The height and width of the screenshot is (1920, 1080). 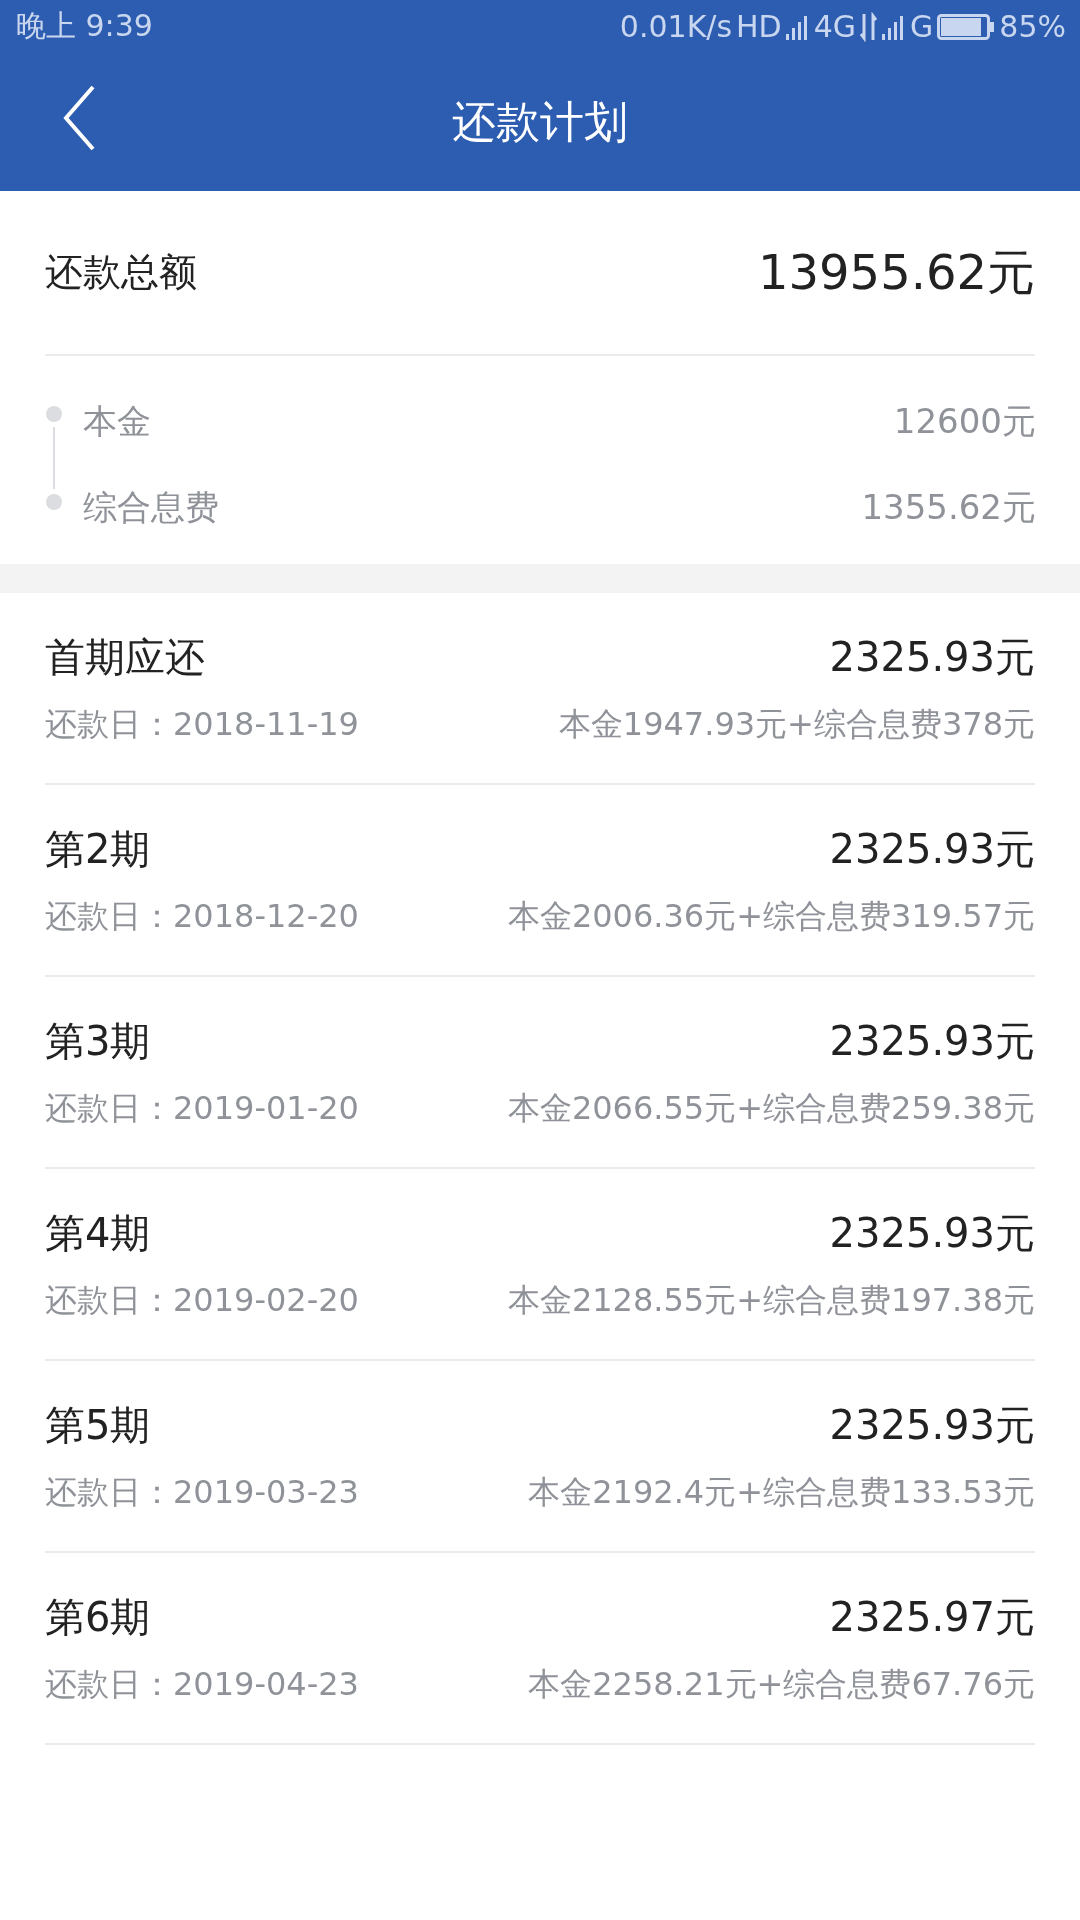 What do you see at coordinates (797, 26) in the screenshot?
I see `signal-icon` at bounding box center [797, 26].